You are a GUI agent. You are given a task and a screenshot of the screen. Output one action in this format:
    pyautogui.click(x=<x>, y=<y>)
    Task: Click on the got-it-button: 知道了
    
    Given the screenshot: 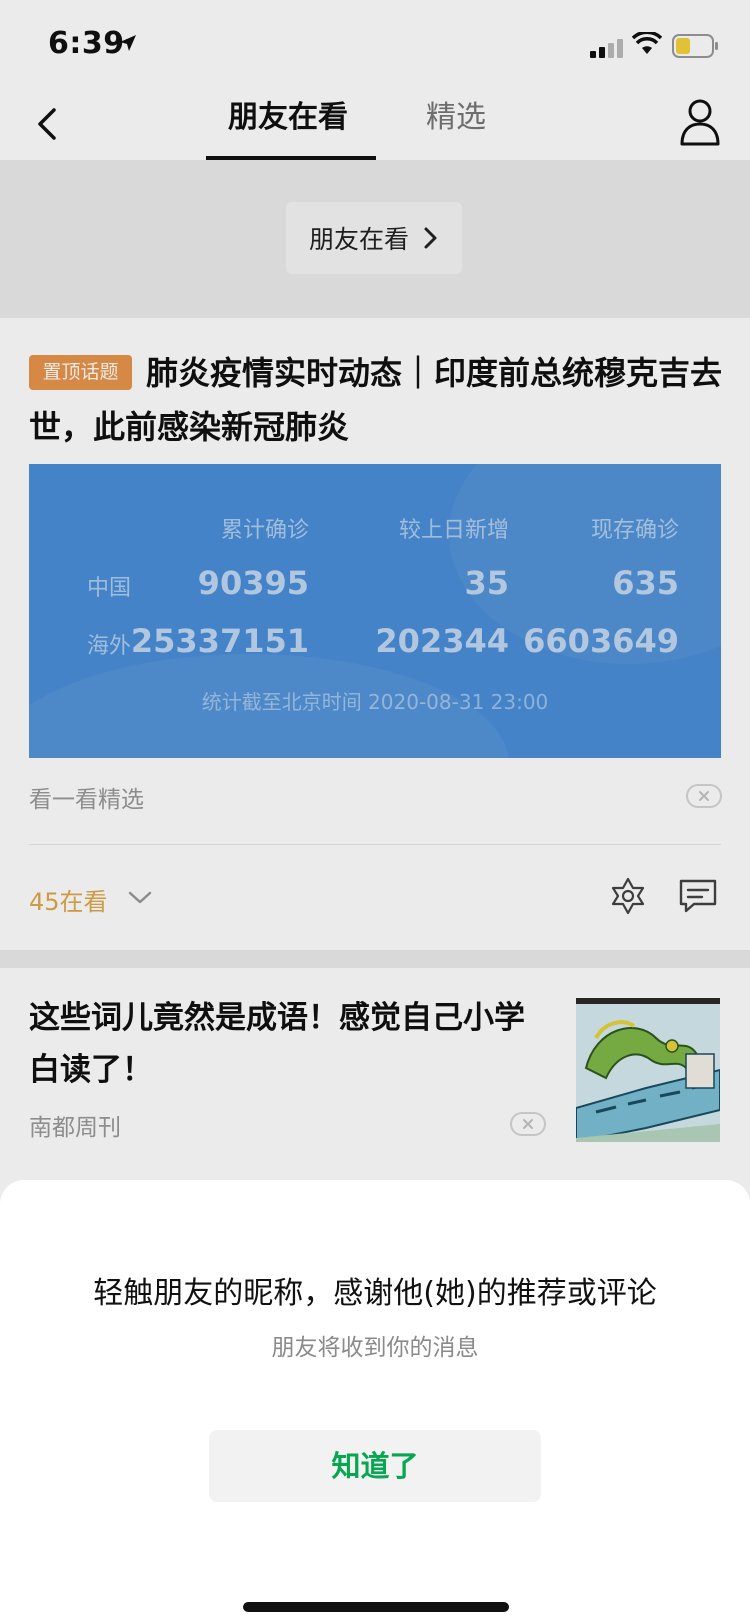 What is the action you would take?
    pyautogui.click(x=375, y=1466)
    